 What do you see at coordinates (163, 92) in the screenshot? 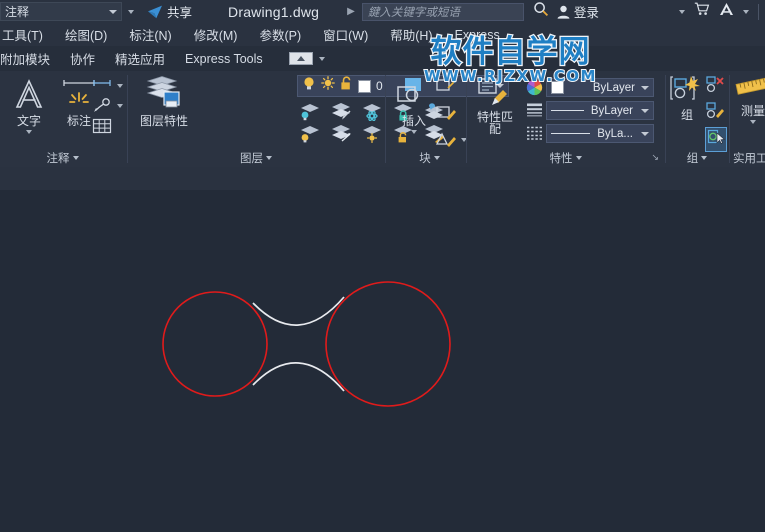
I see `layer-properties-icon` at bounding box center [163, 92].